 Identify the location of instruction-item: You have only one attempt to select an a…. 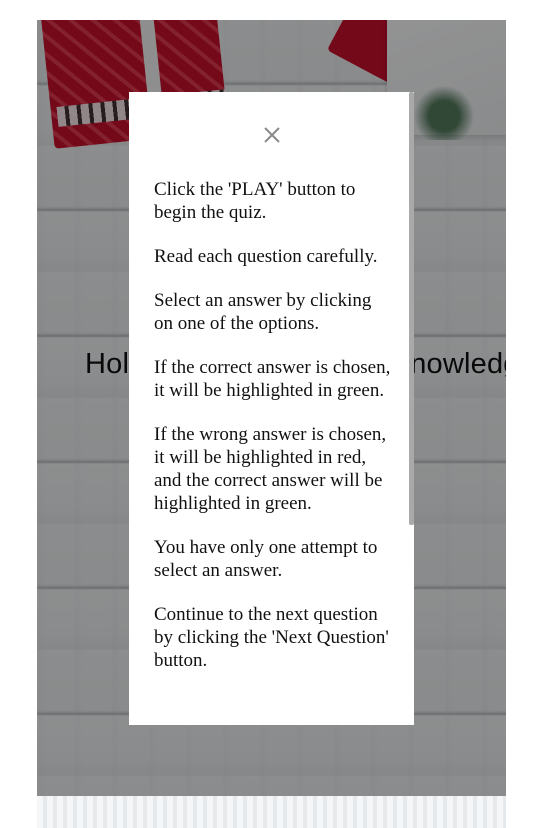
(266, 559).